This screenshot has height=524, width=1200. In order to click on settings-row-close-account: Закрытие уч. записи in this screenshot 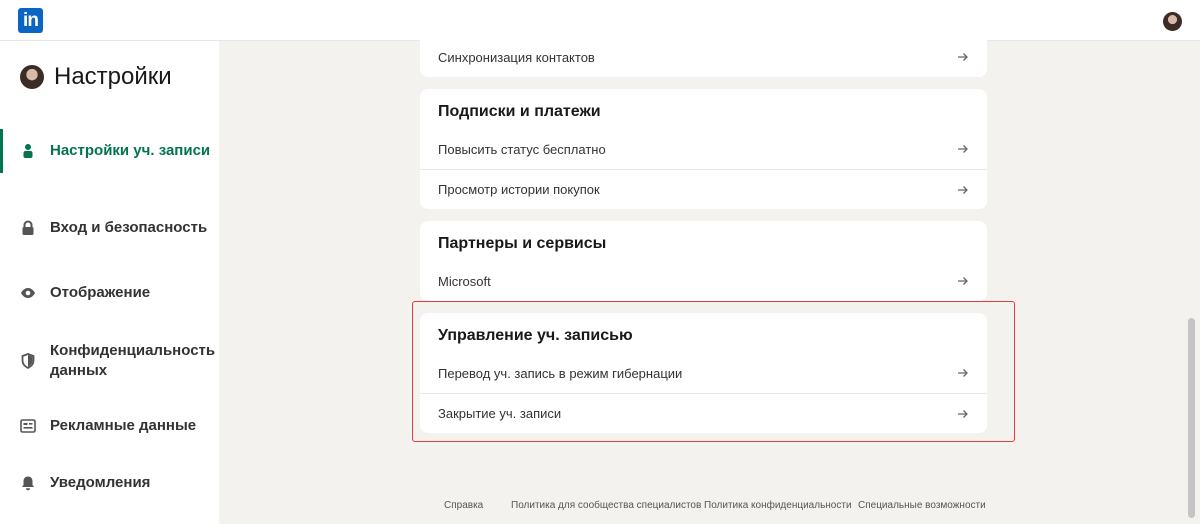, I will do `click(703, 413)`.